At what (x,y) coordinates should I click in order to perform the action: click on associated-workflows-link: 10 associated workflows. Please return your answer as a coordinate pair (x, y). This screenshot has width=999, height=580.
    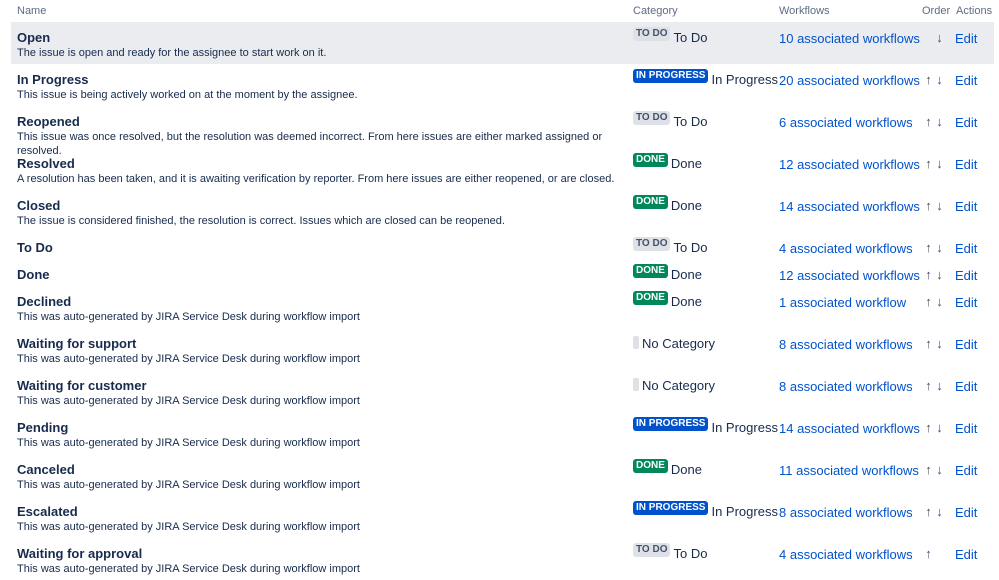
    Looking at the image, I should click on (849, 38).